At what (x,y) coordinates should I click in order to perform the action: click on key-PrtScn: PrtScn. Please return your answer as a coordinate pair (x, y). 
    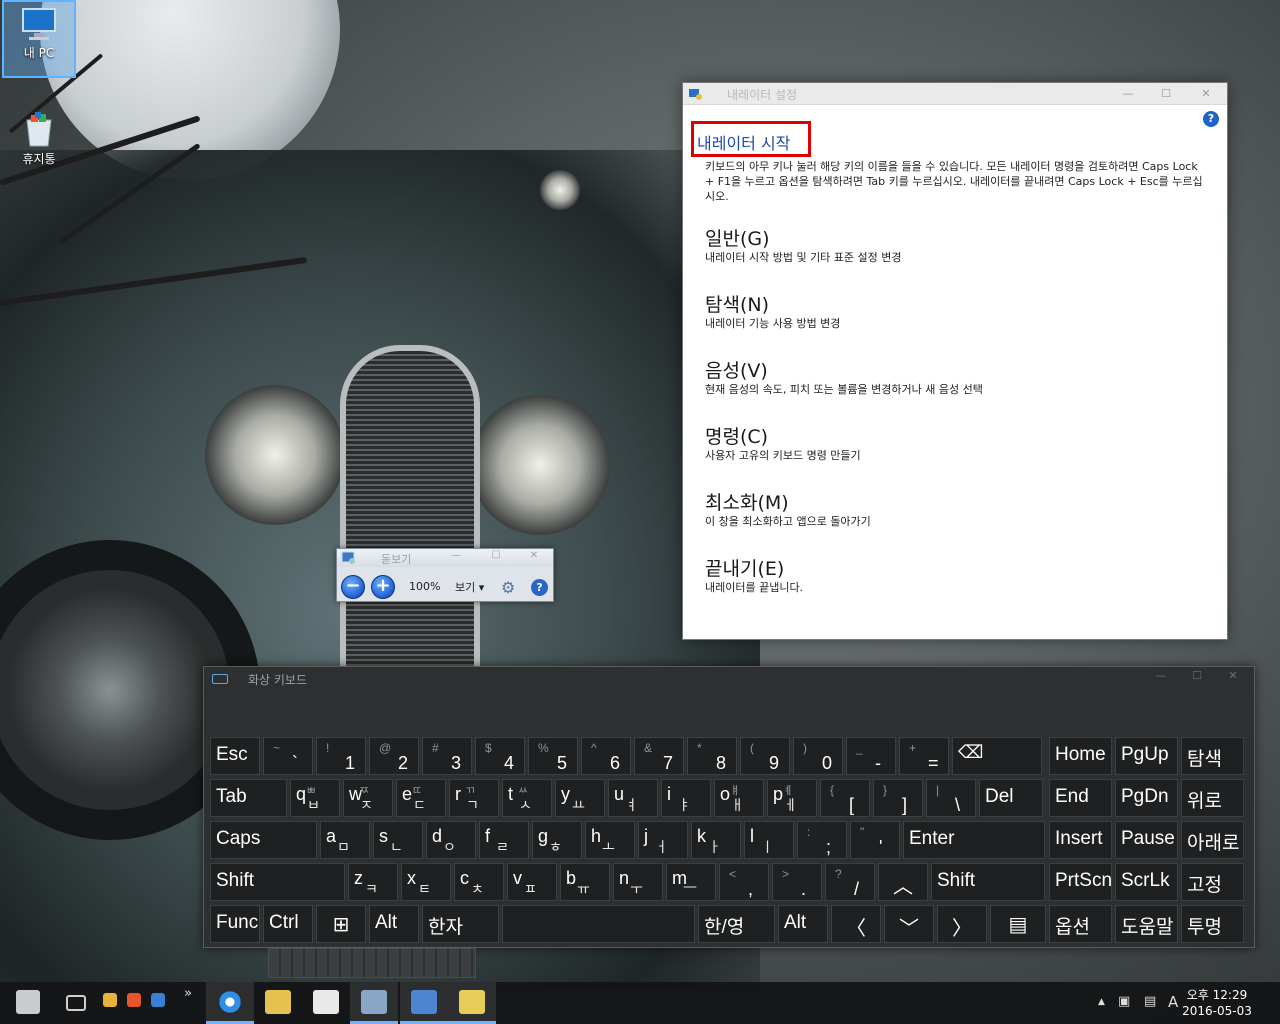
    Looking at the image, I should click on (1080, 882).